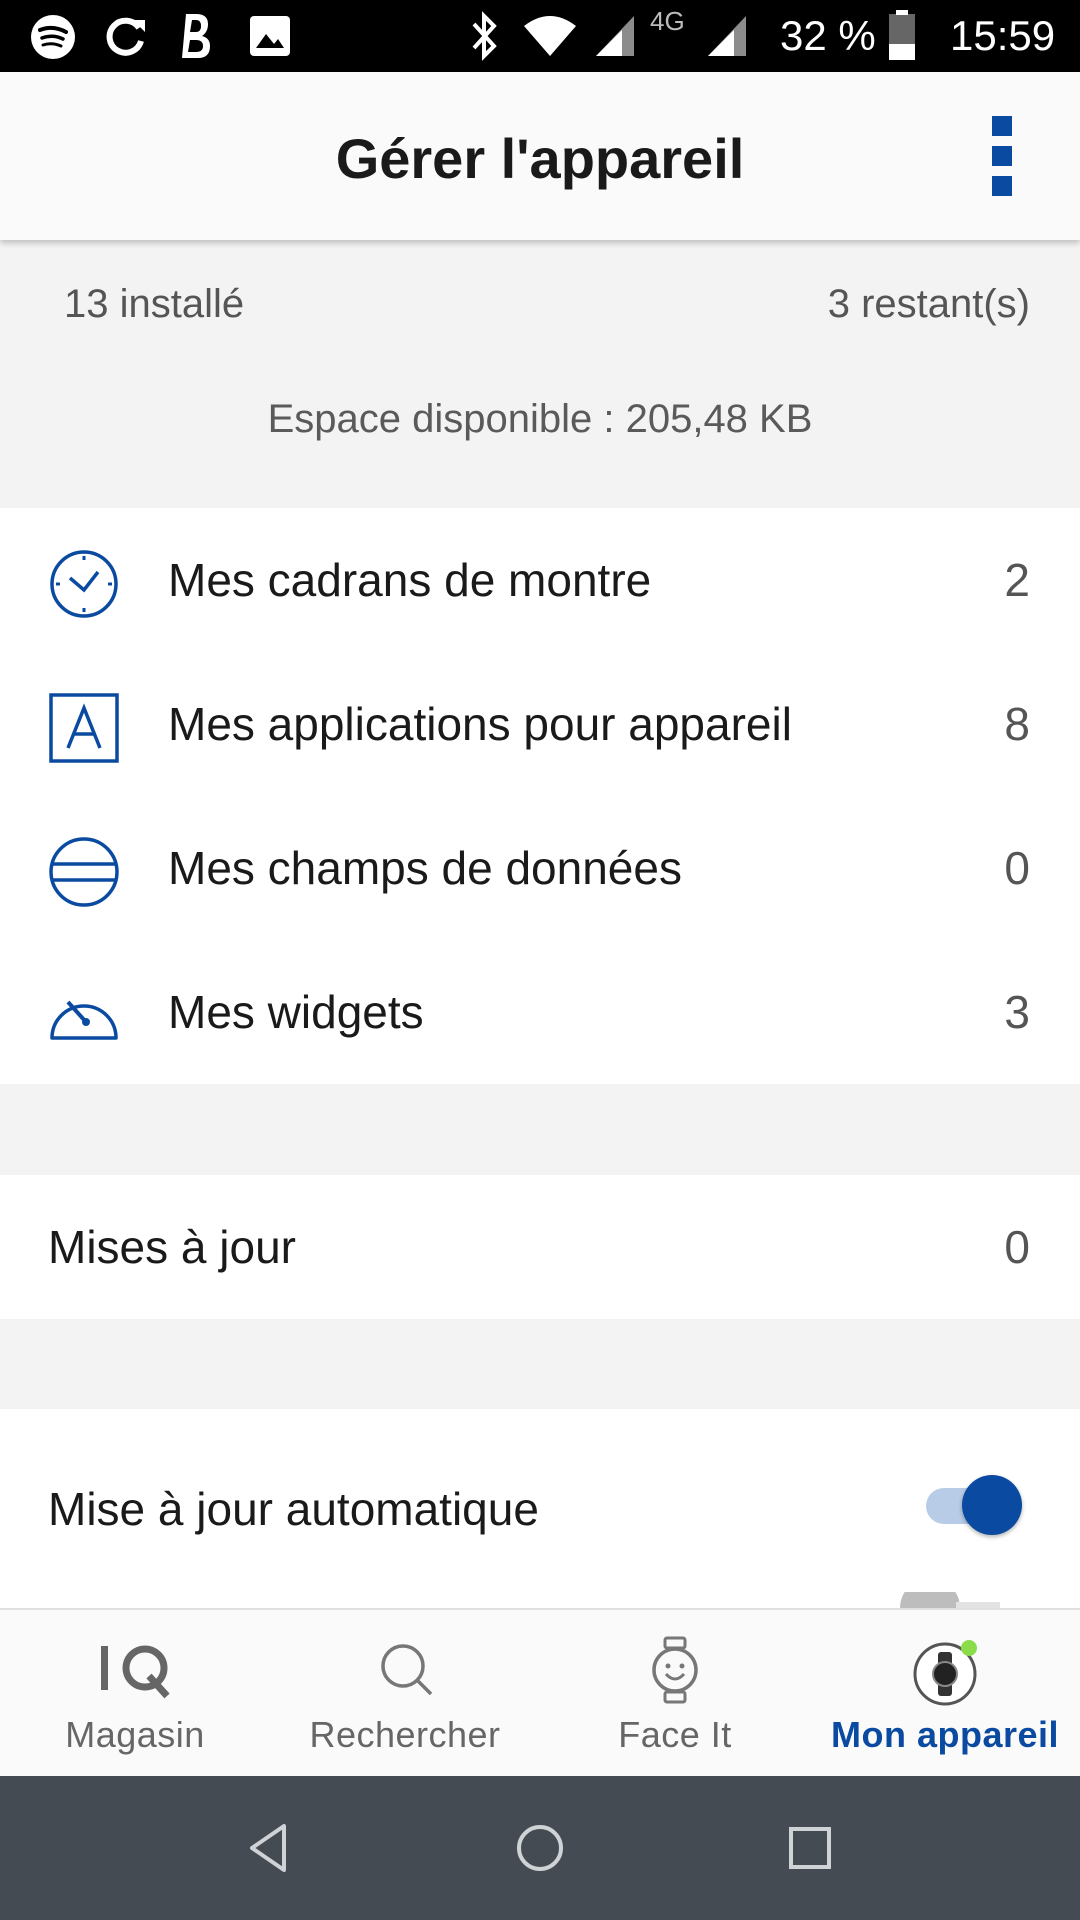 This screenshot has width=1080, height=1920. I want to click on battery-percent: 32 %, so click(828, 35).